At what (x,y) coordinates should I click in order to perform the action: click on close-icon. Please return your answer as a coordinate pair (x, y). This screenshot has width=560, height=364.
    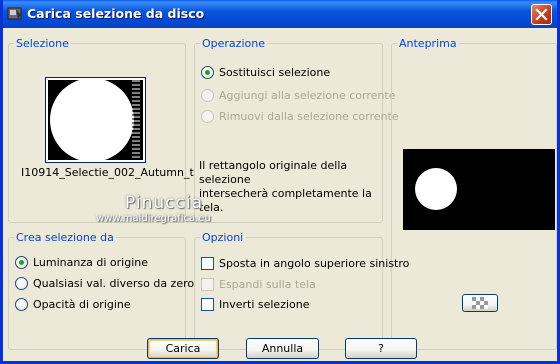
    Looking at the image, I should click on (541, 14).